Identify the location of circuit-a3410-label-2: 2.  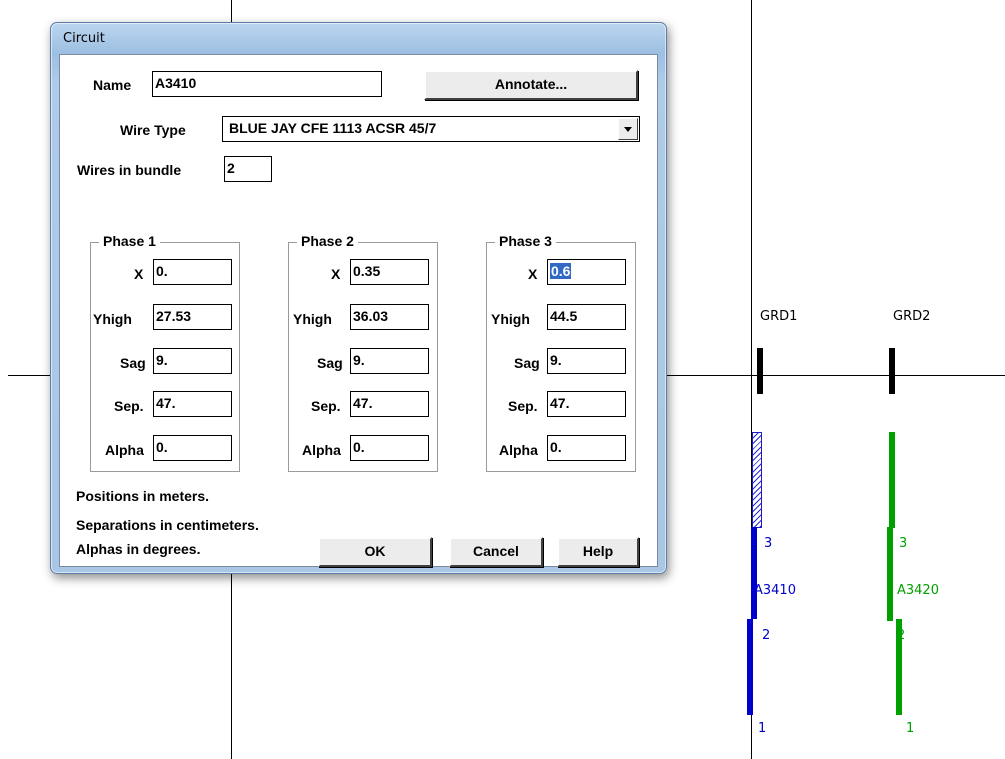
(766, 635).